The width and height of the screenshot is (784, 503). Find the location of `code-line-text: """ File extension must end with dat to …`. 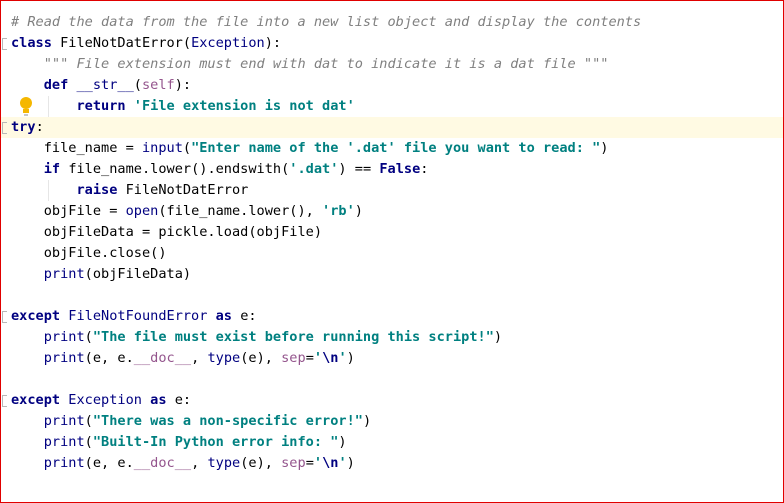

code-line-text: """ File extension must end with dat to … is located at coordinates (310, 64).